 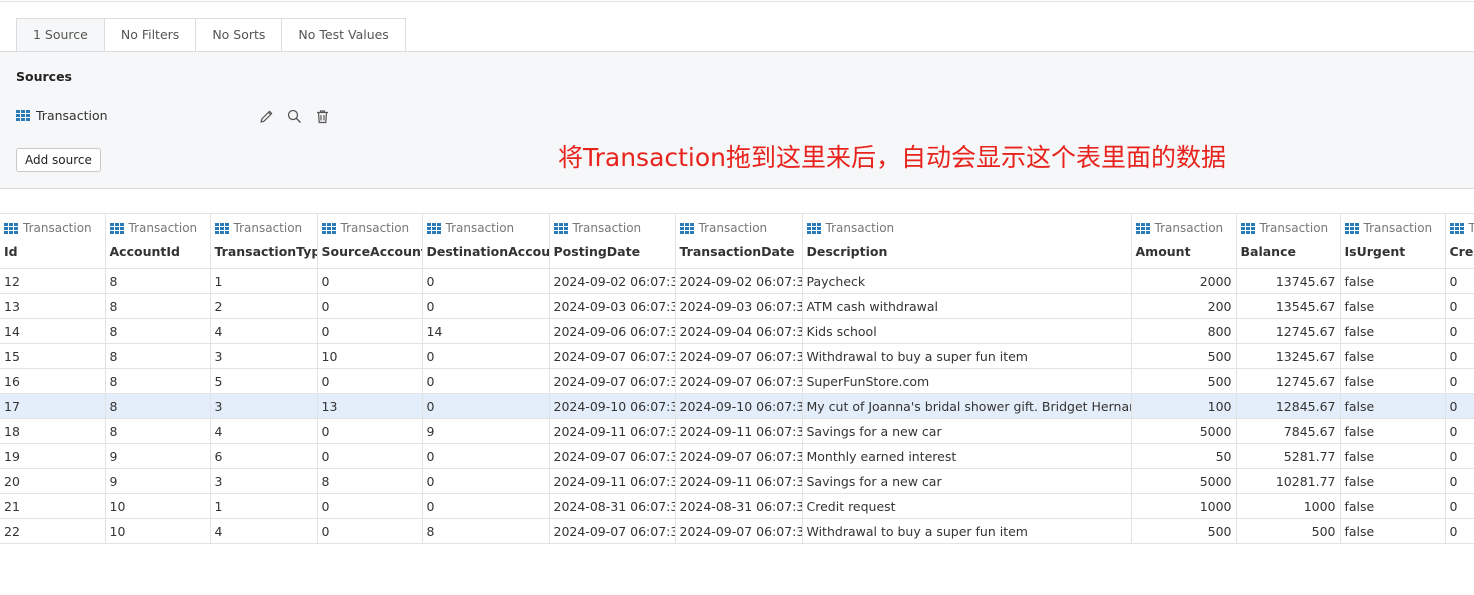 I want to click on column-header-description: Transaction Description, so click(x=966, y=241).